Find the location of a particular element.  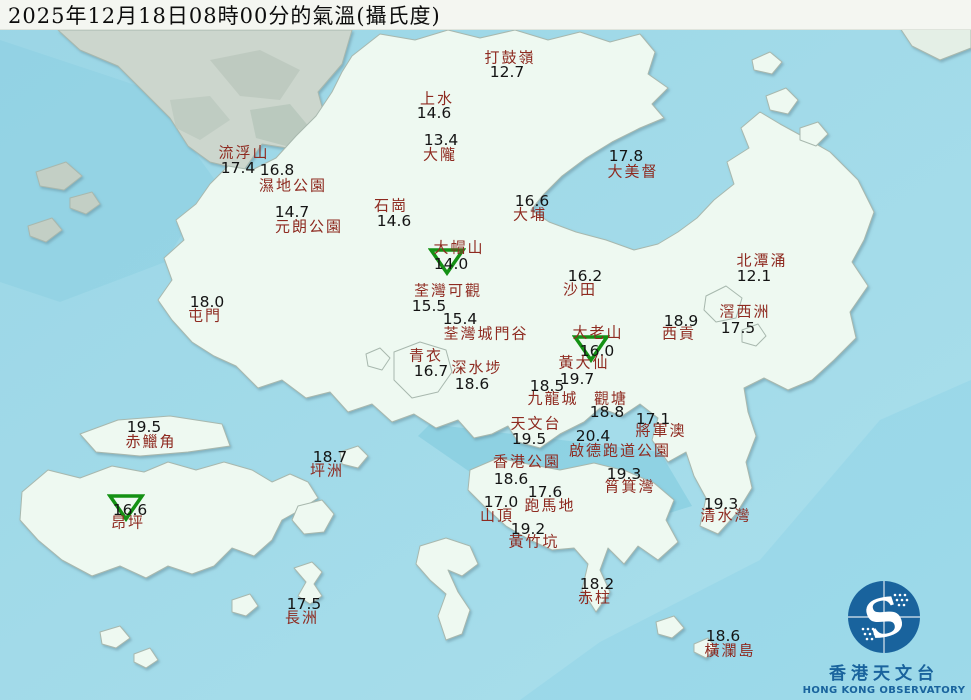

station-value: 17.0 is located at coordinates (501, 502).